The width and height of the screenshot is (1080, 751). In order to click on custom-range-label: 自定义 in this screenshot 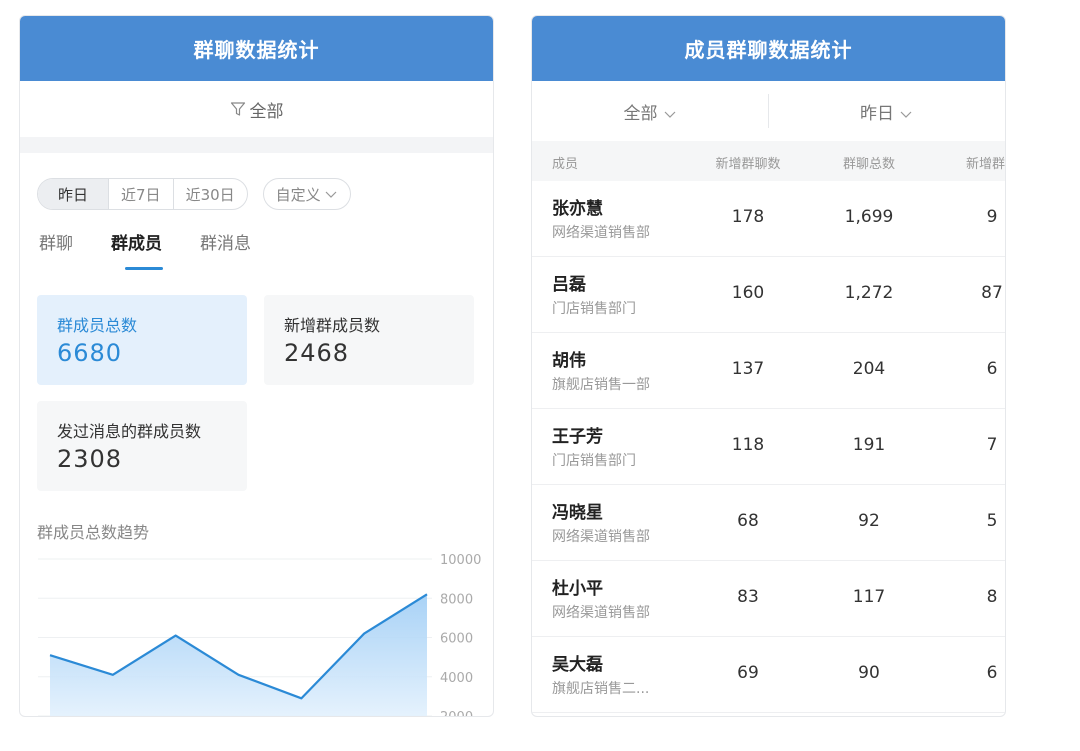, I will do `click(298, 194)`.